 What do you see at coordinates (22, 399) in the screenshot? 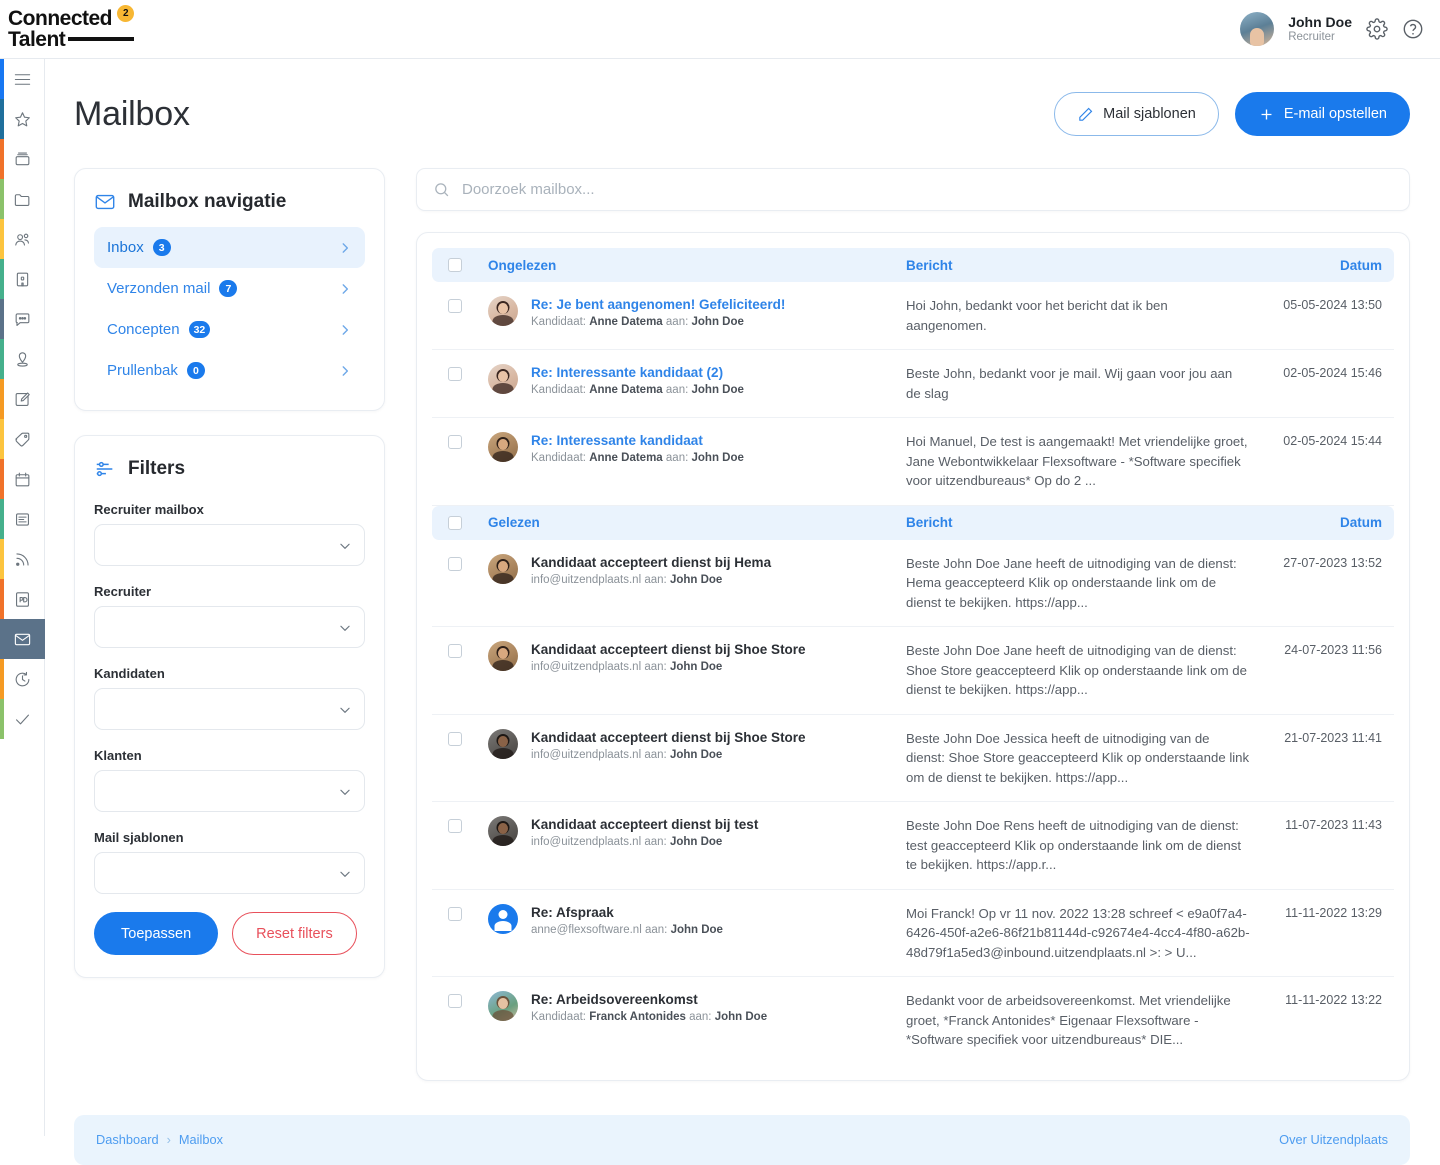
I see `rail-item-edit-note` at bounding box center [22, 399].